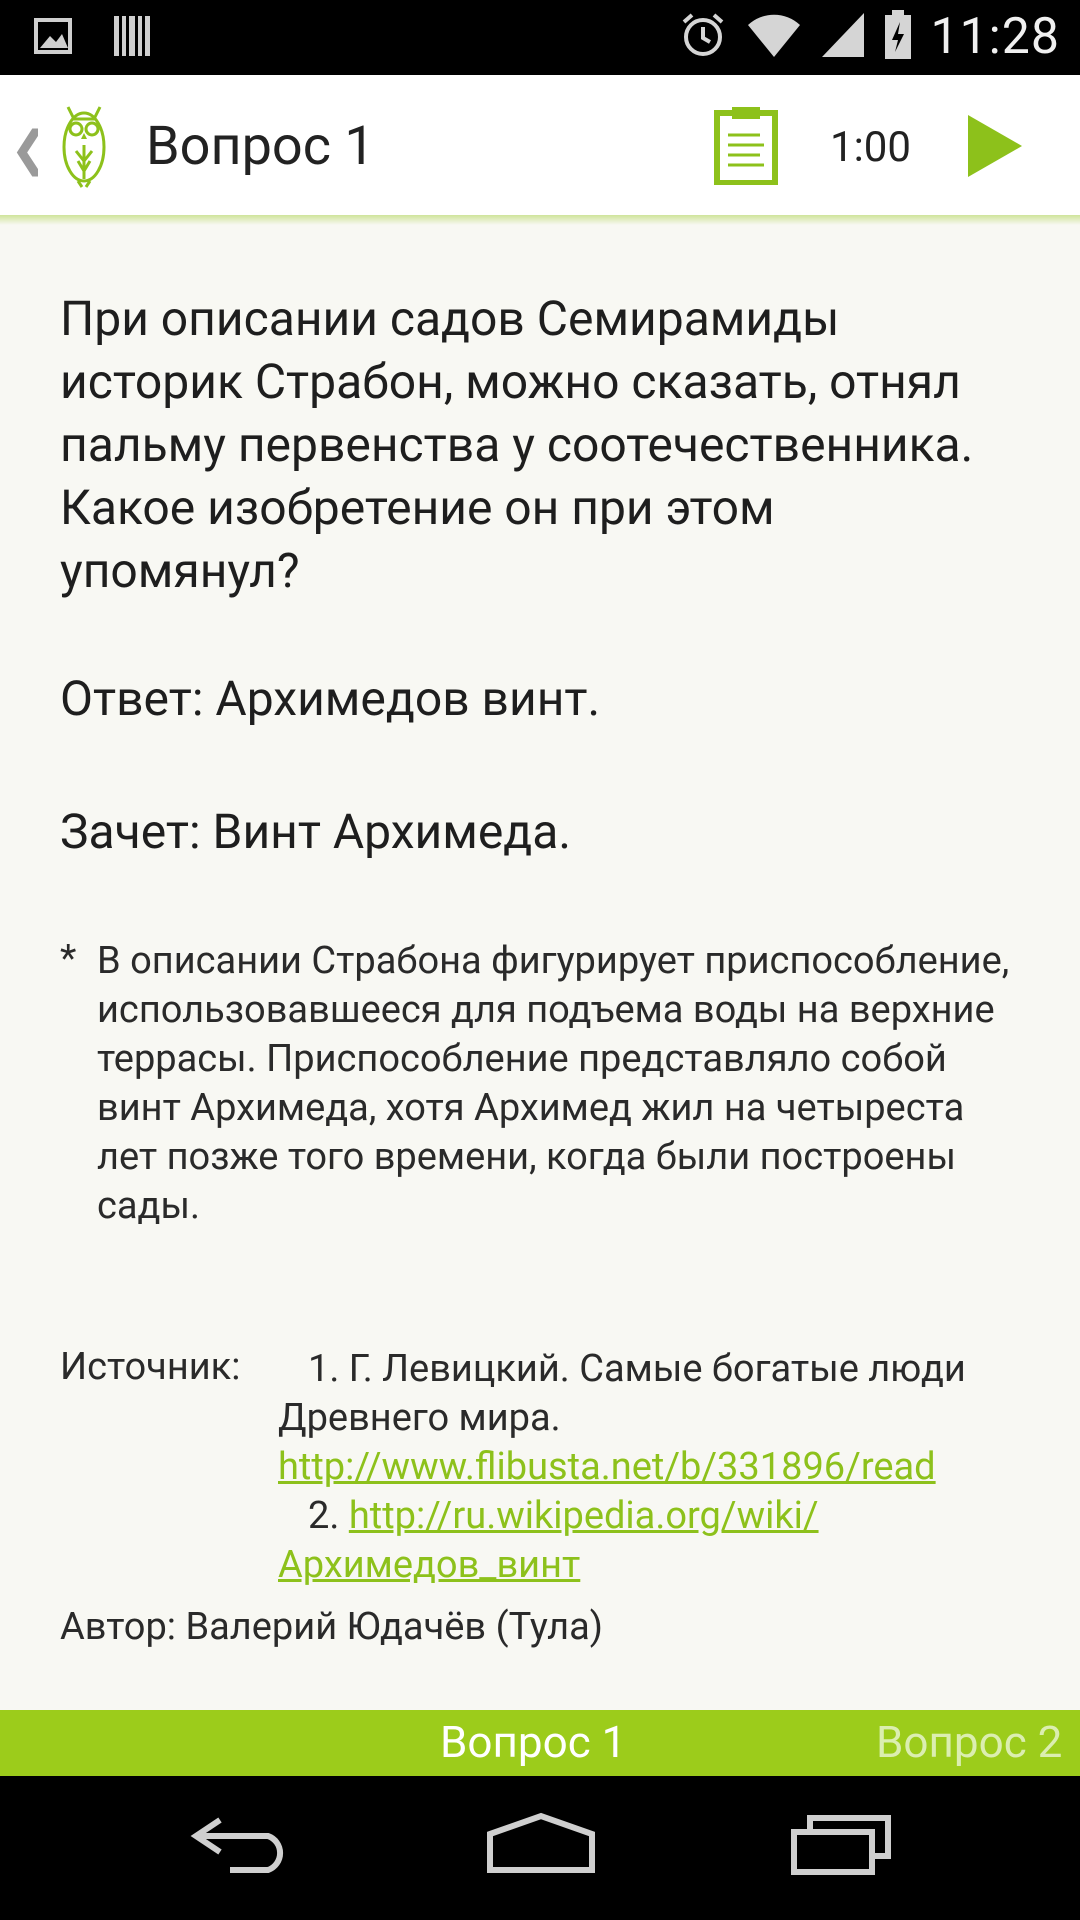 The image size is (1080, 1920). What do you see at coordinates (843, 37) in the screenshot?
I see `signal-icon` at bounding box center [843, 37].